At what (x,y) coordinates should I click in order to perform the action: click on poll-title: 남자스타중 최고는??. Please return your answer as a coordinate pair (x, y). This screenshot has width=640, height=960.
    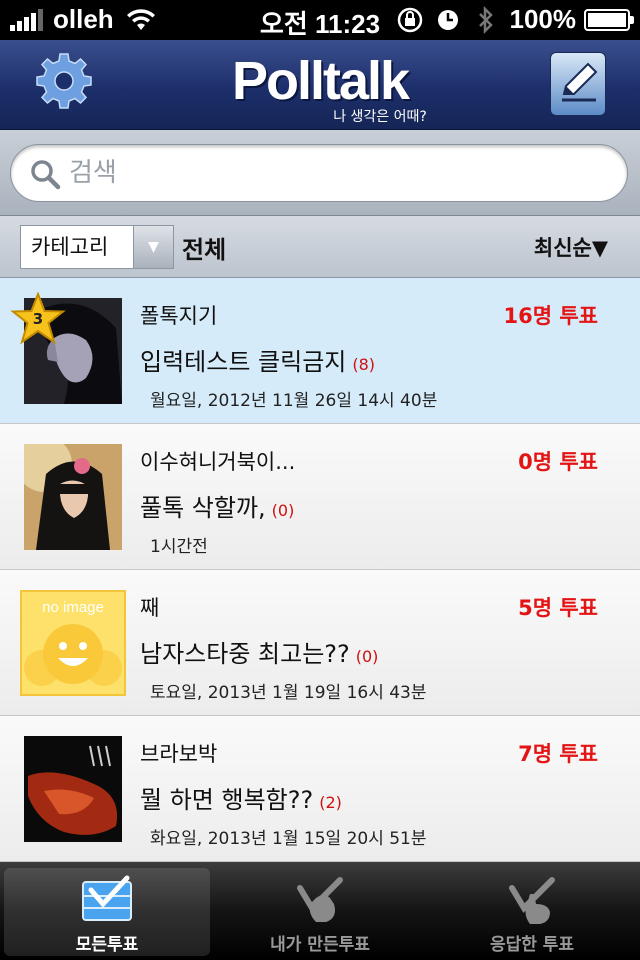
    Looking at the image, I should click on (245, 654).